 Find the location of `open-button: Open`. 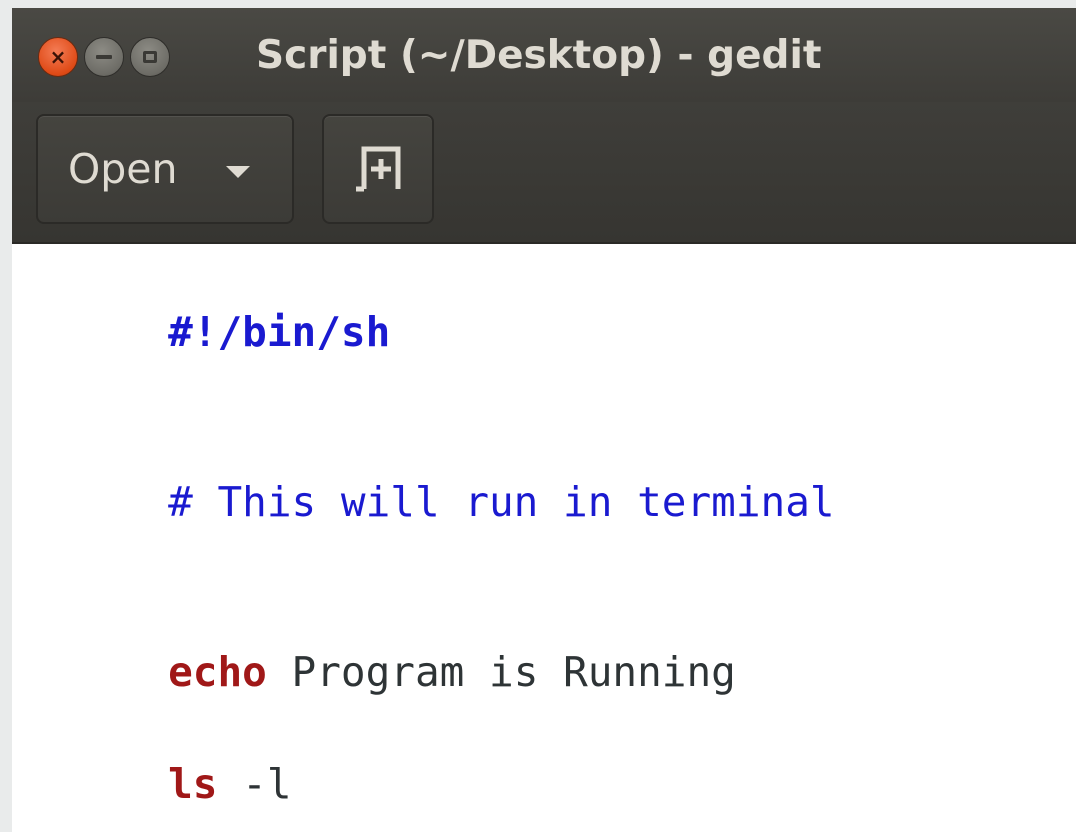

open-button: Open is located at coordinates (165, 169).